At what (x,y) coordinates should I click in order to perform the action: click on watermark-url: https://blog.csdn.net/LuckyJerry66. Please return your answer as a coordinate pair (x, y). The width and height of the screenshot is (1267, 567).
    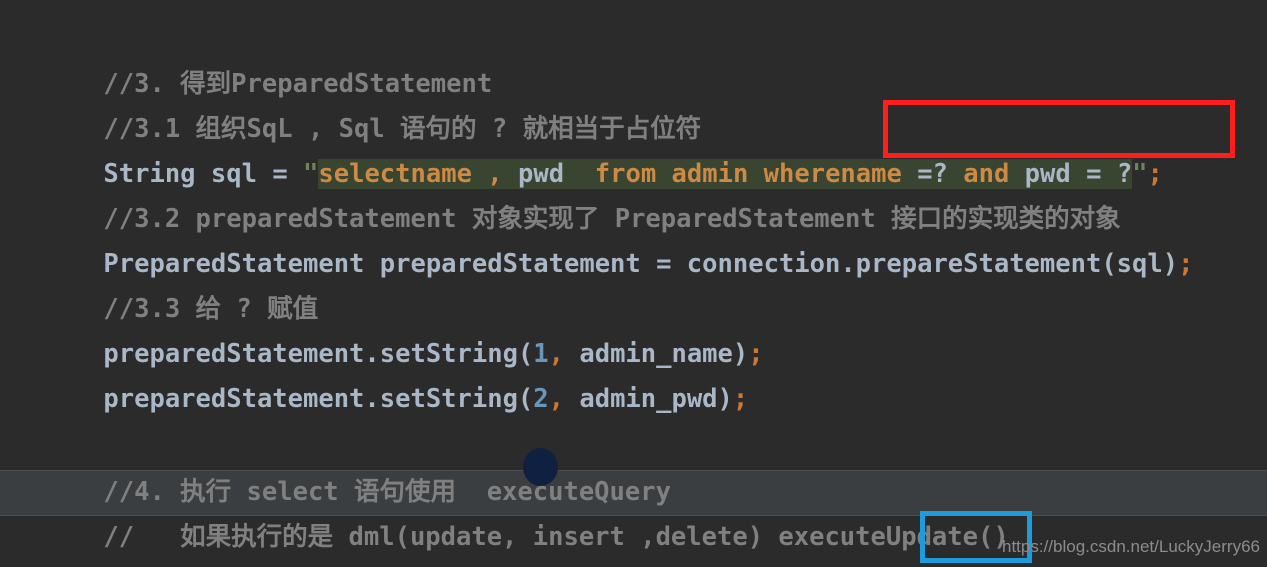
    Looking at the image, I should click on (1131, 546).